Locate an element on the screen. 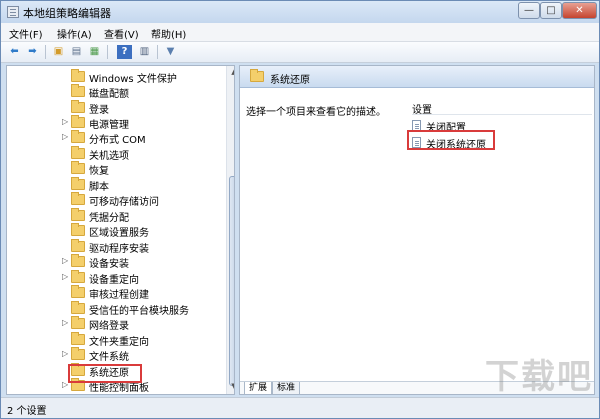 The image size is (600, 419). tree-item: 恢复 is located at coordinates (114, 169).